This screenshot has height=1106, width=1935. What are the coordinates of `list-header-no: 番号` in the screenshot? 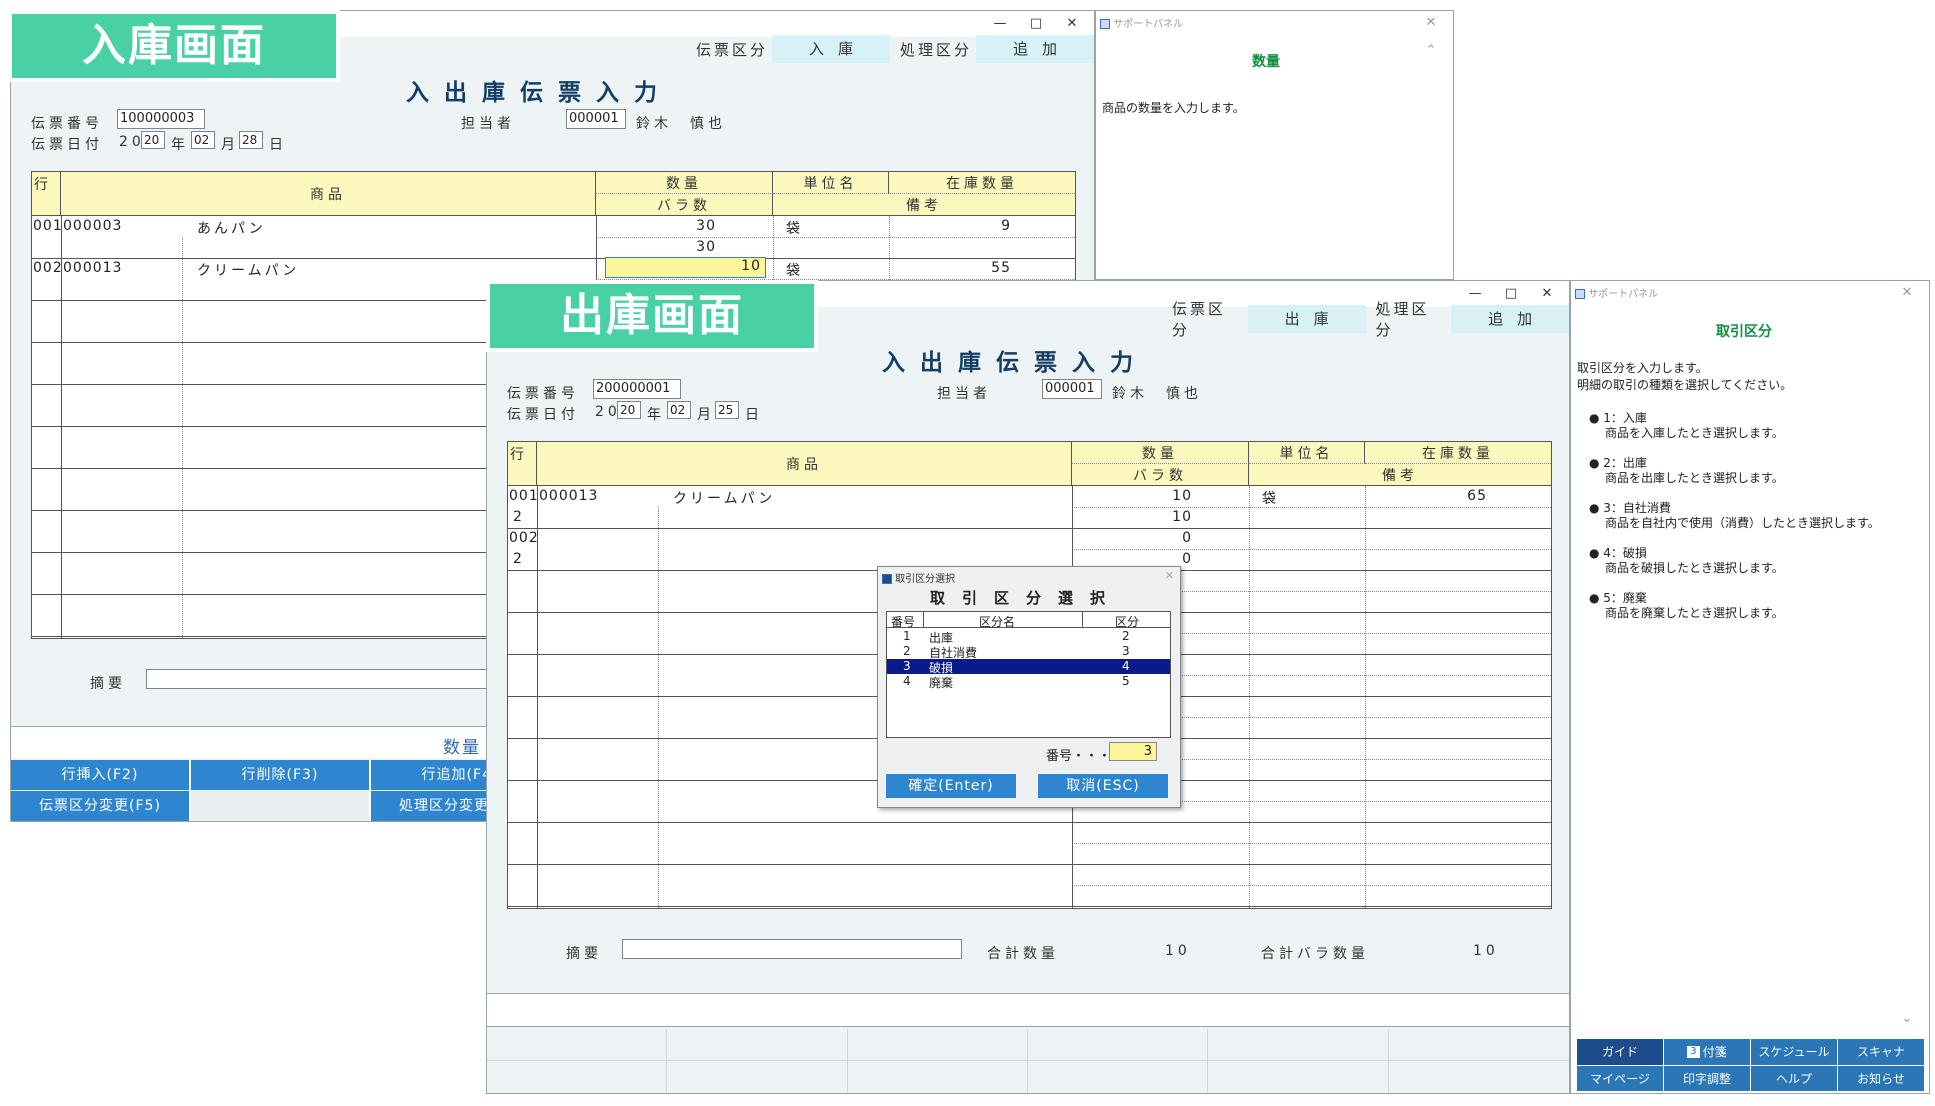 It's located at (903, 622).